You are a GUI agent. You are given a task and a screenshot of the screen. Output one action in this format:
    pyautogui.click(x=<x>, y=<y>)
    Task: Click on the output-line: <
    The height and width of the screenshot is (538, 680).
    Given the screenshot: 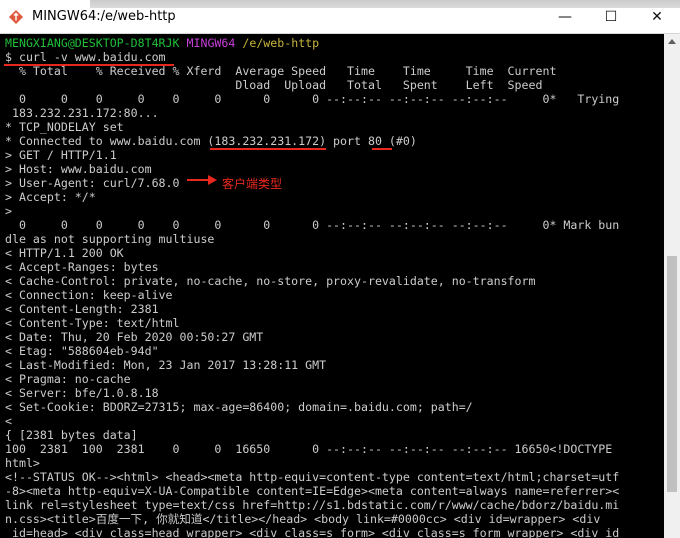 What is the action you would take?
    pyautogui.click(x=8, y=421)
    